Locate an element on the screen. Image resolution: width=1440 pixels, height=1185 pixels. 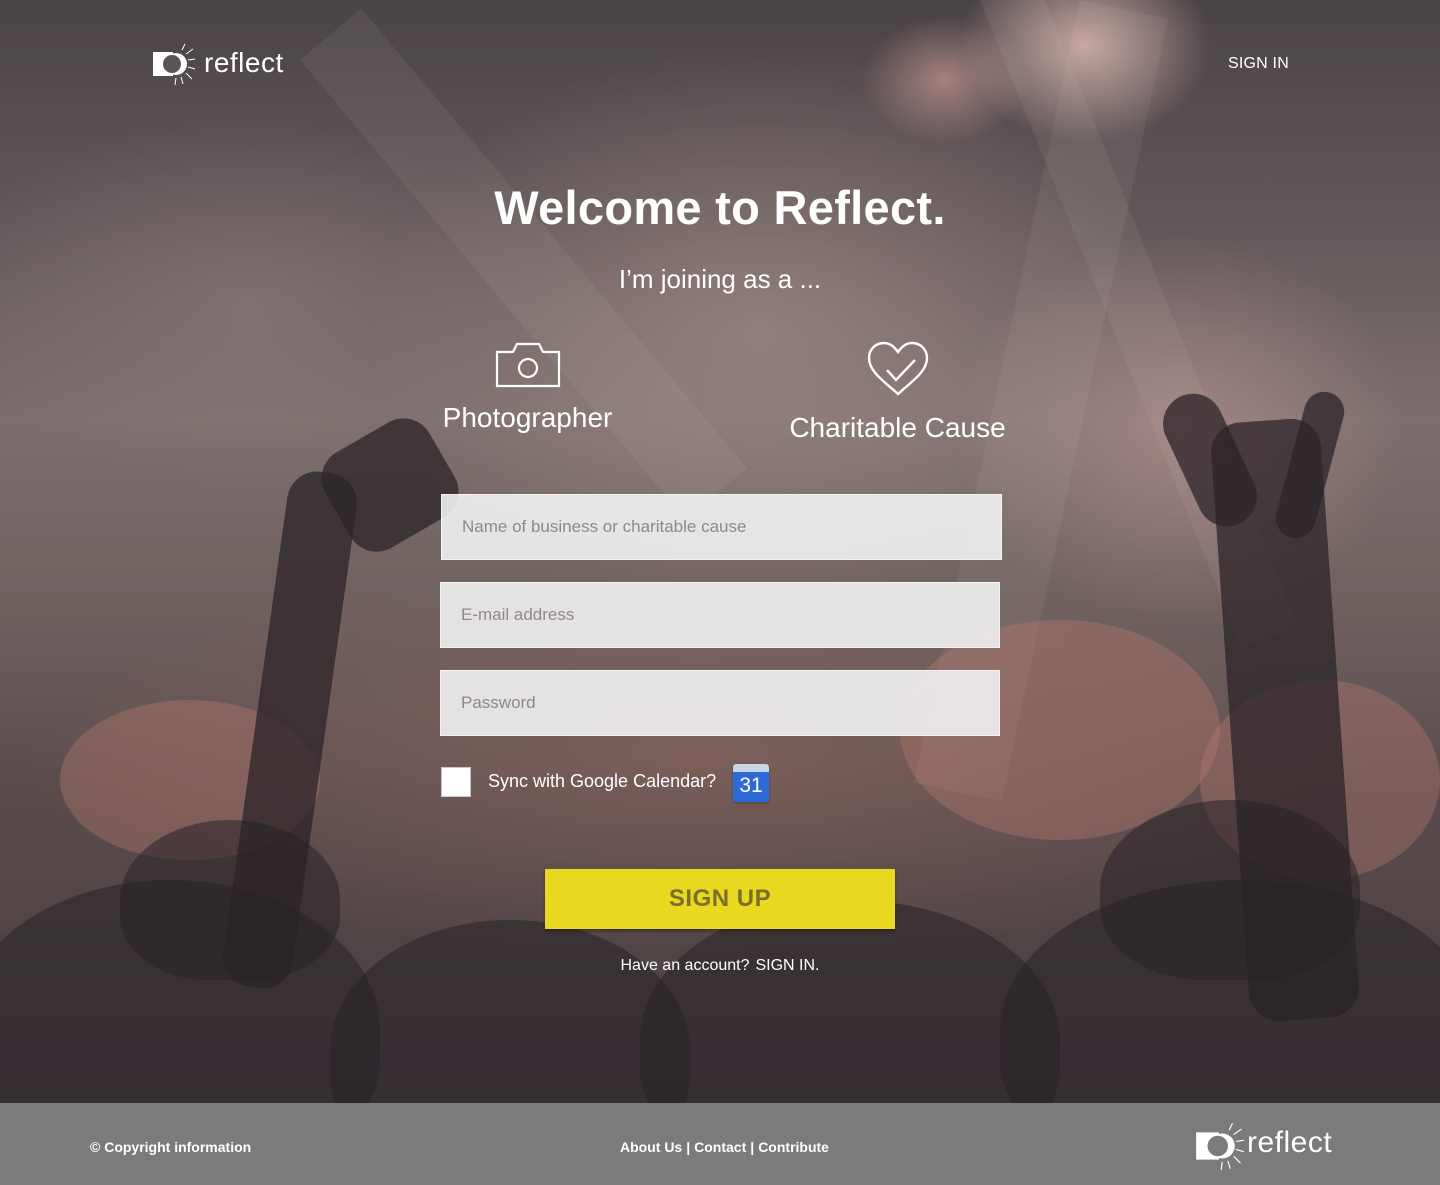
footer-link-about-us: About Us is located at coordinates (651, 1147).